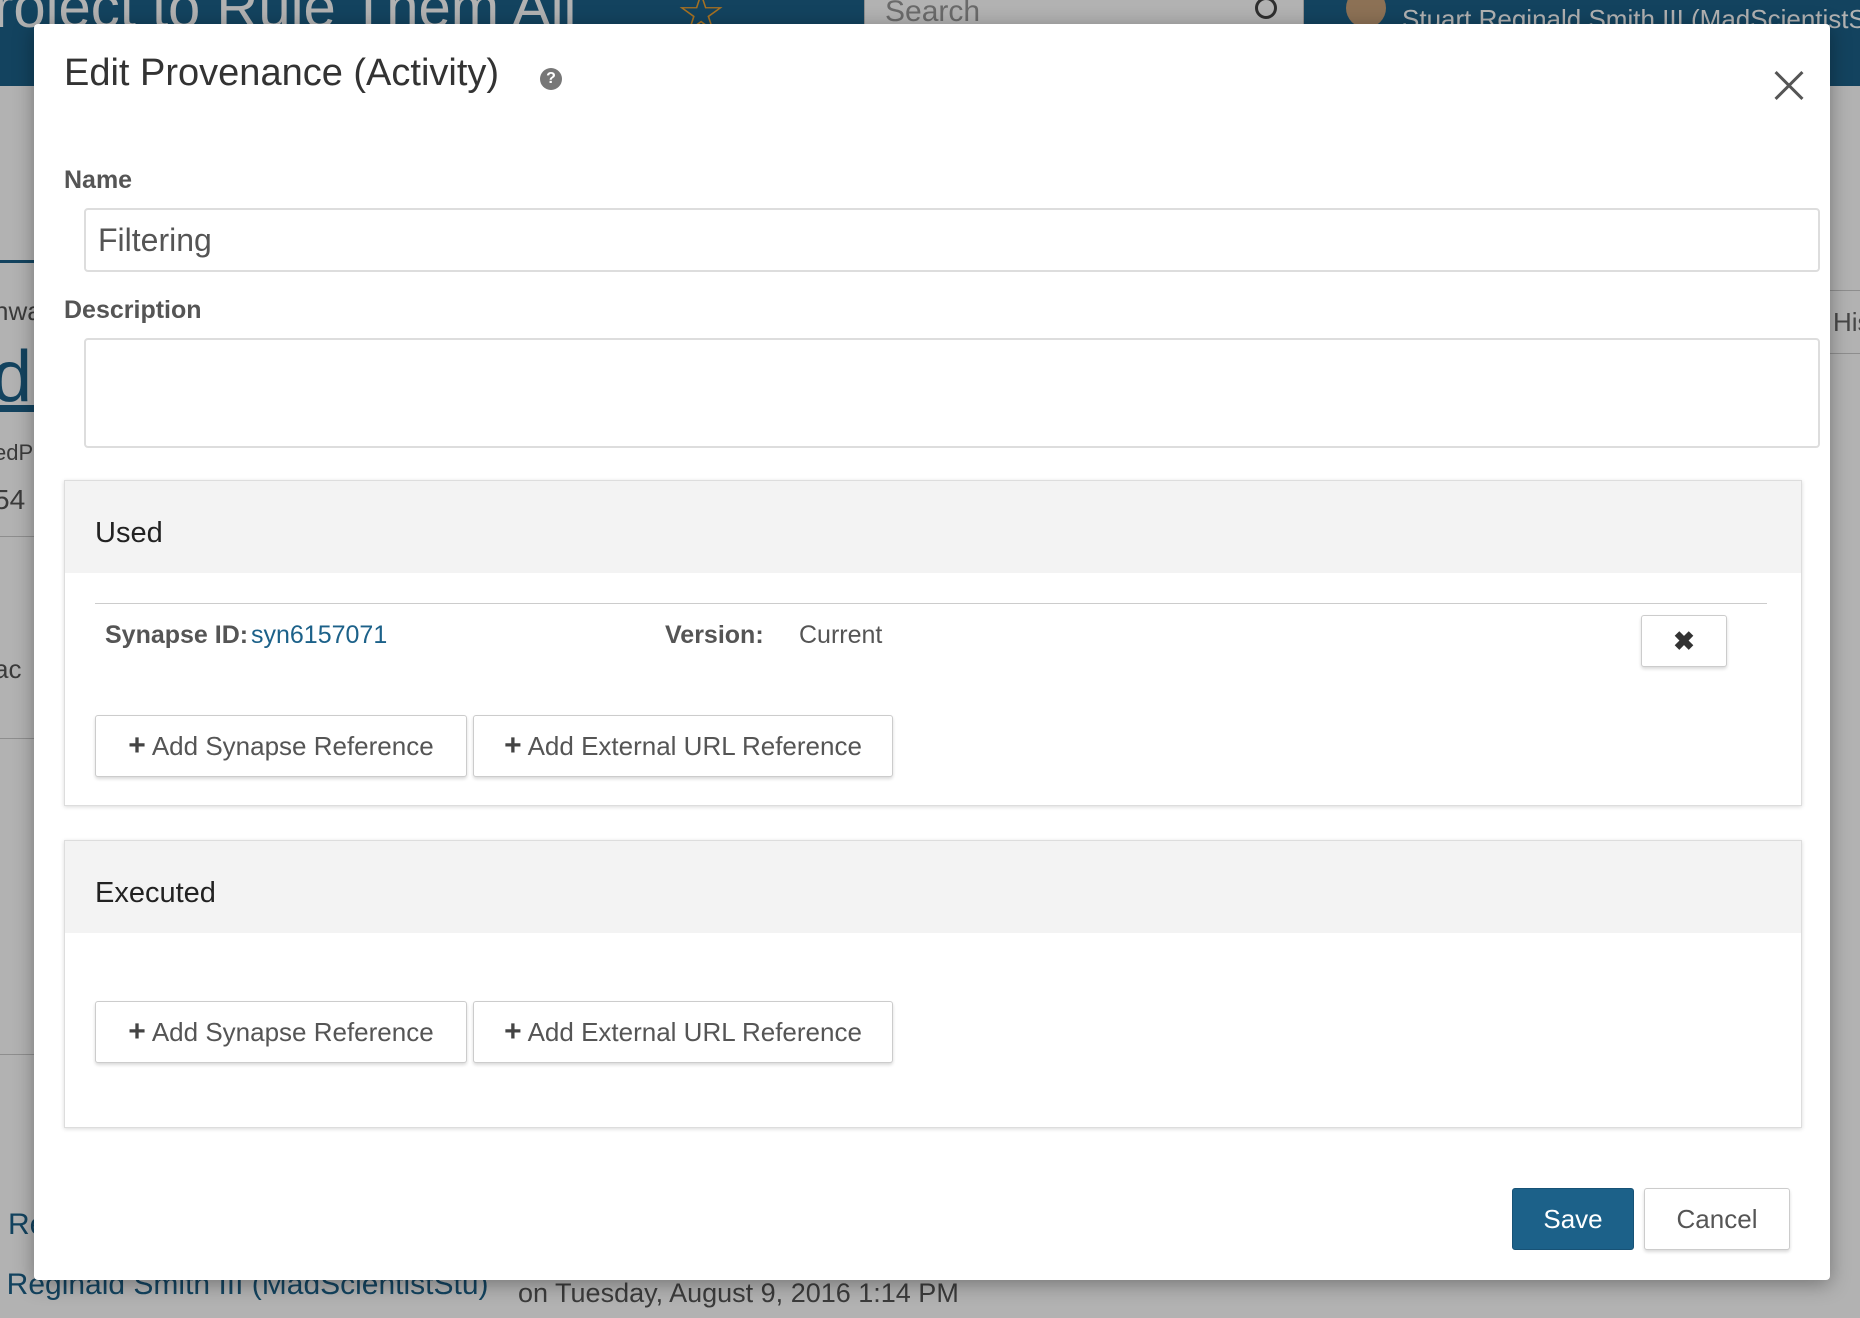  What do you see at coordinates (319, 635) in the screenshot?
I see `synapse-id-link: syn6157071` at bounding box center [319, 635].